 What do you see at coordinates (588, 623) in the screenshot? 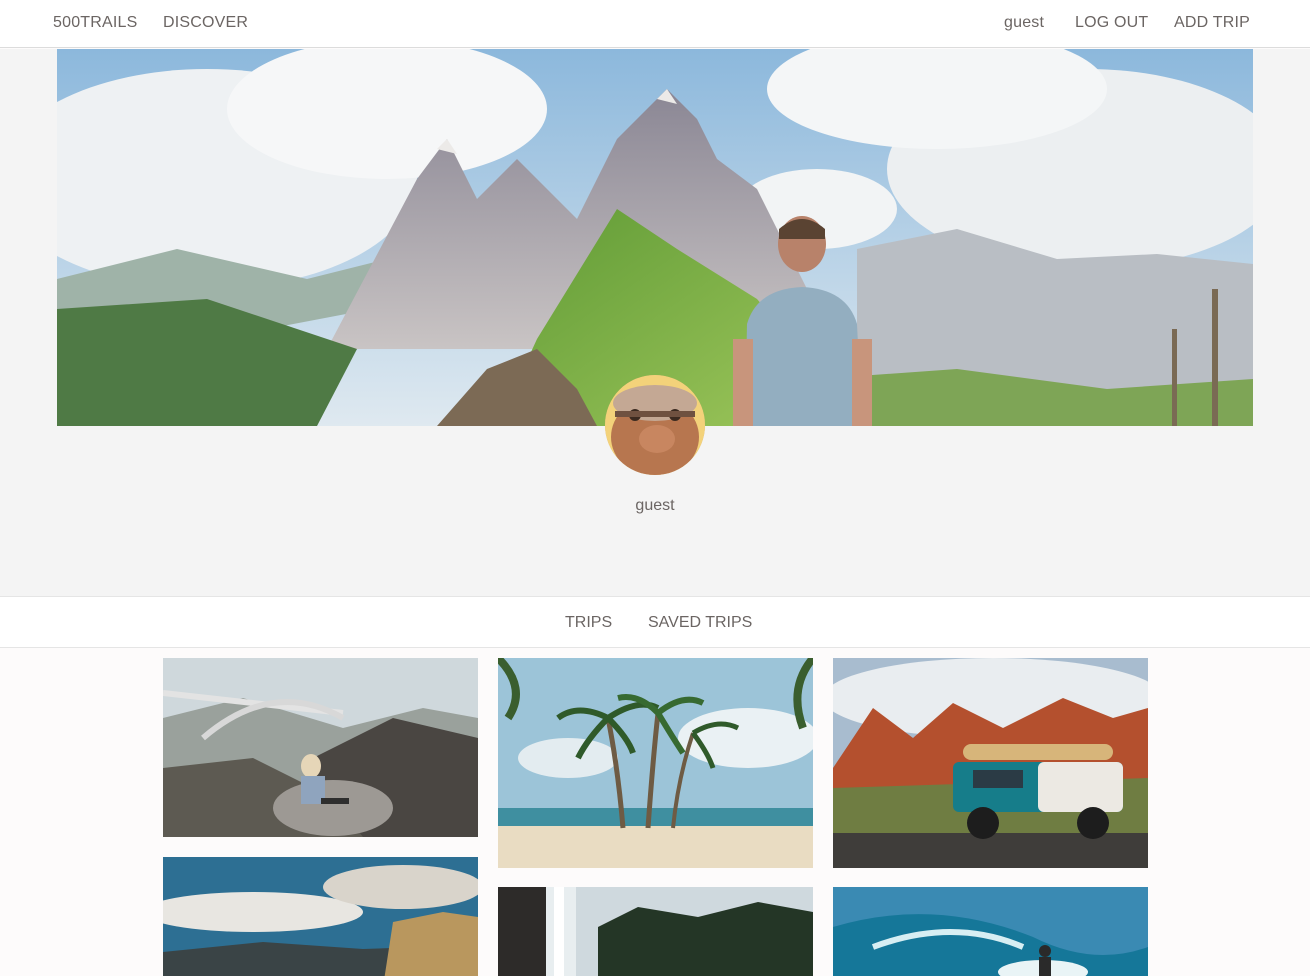
I see `tab-trips: TRIPS` at bounding box center [588, 623].